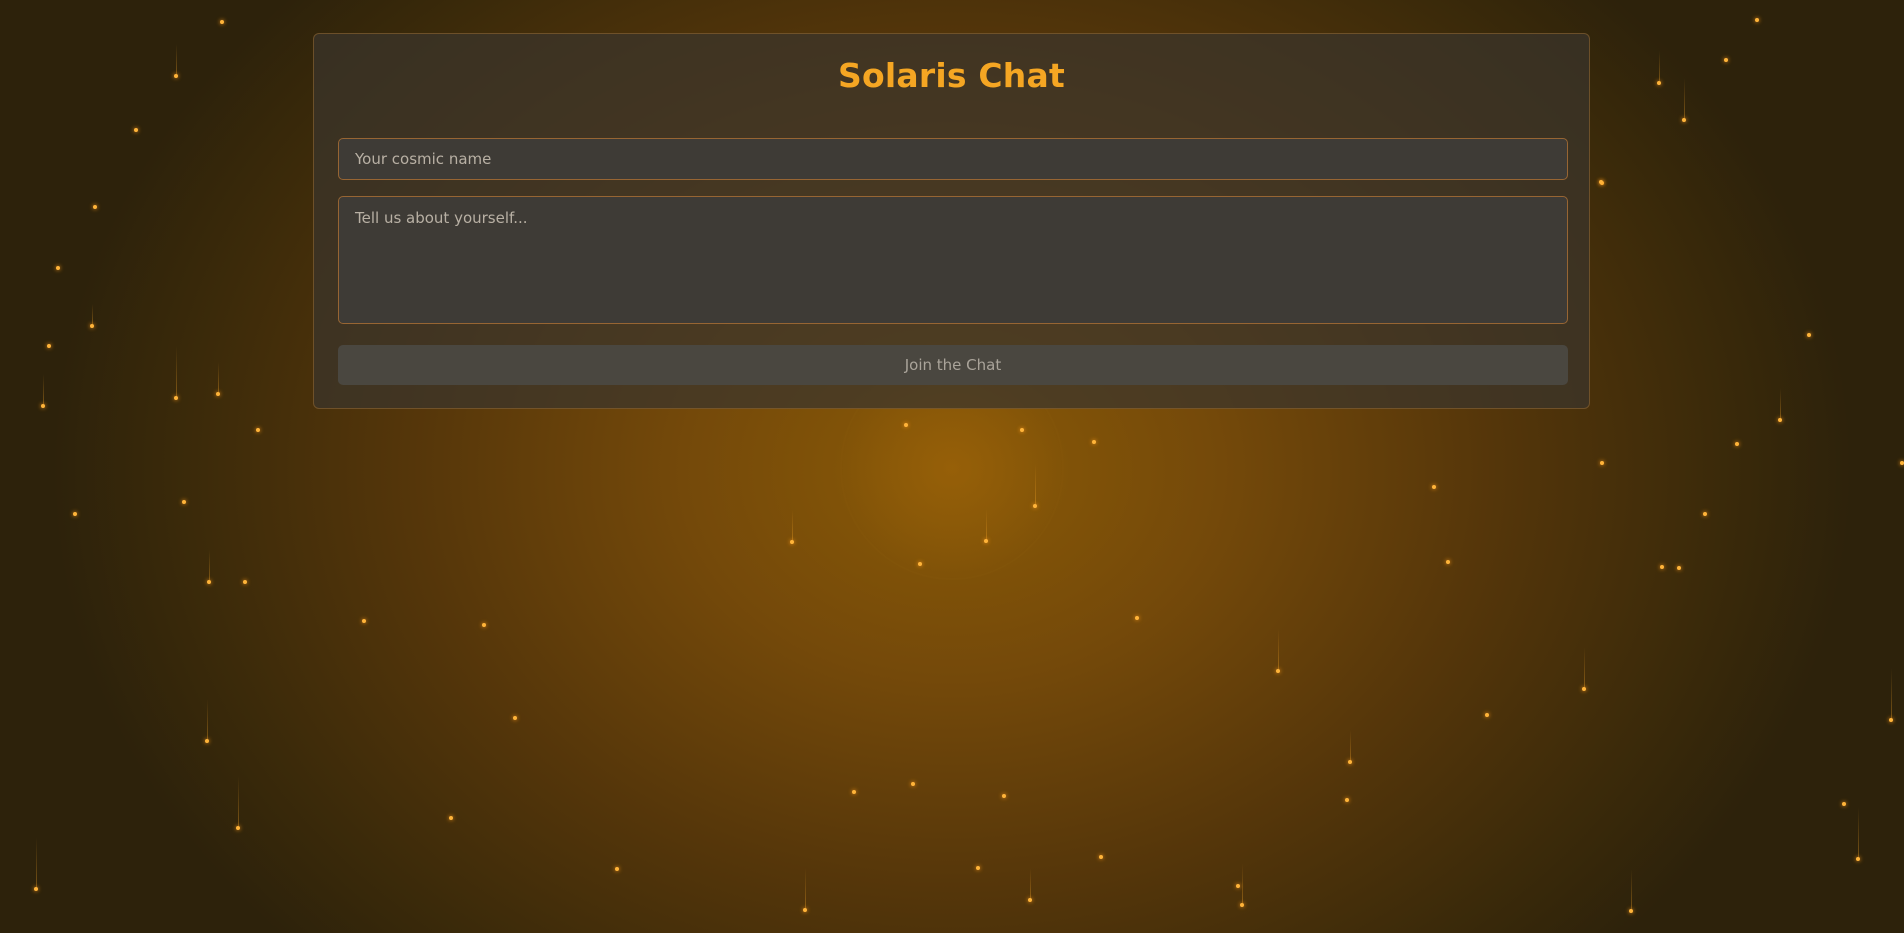 The width and height of the screenshot is (1904, 933). What do you see at coordinates (953, 365) in the screenshot?
I see `join-chat-button: Join the Chat` at bounding box center [953, 365].